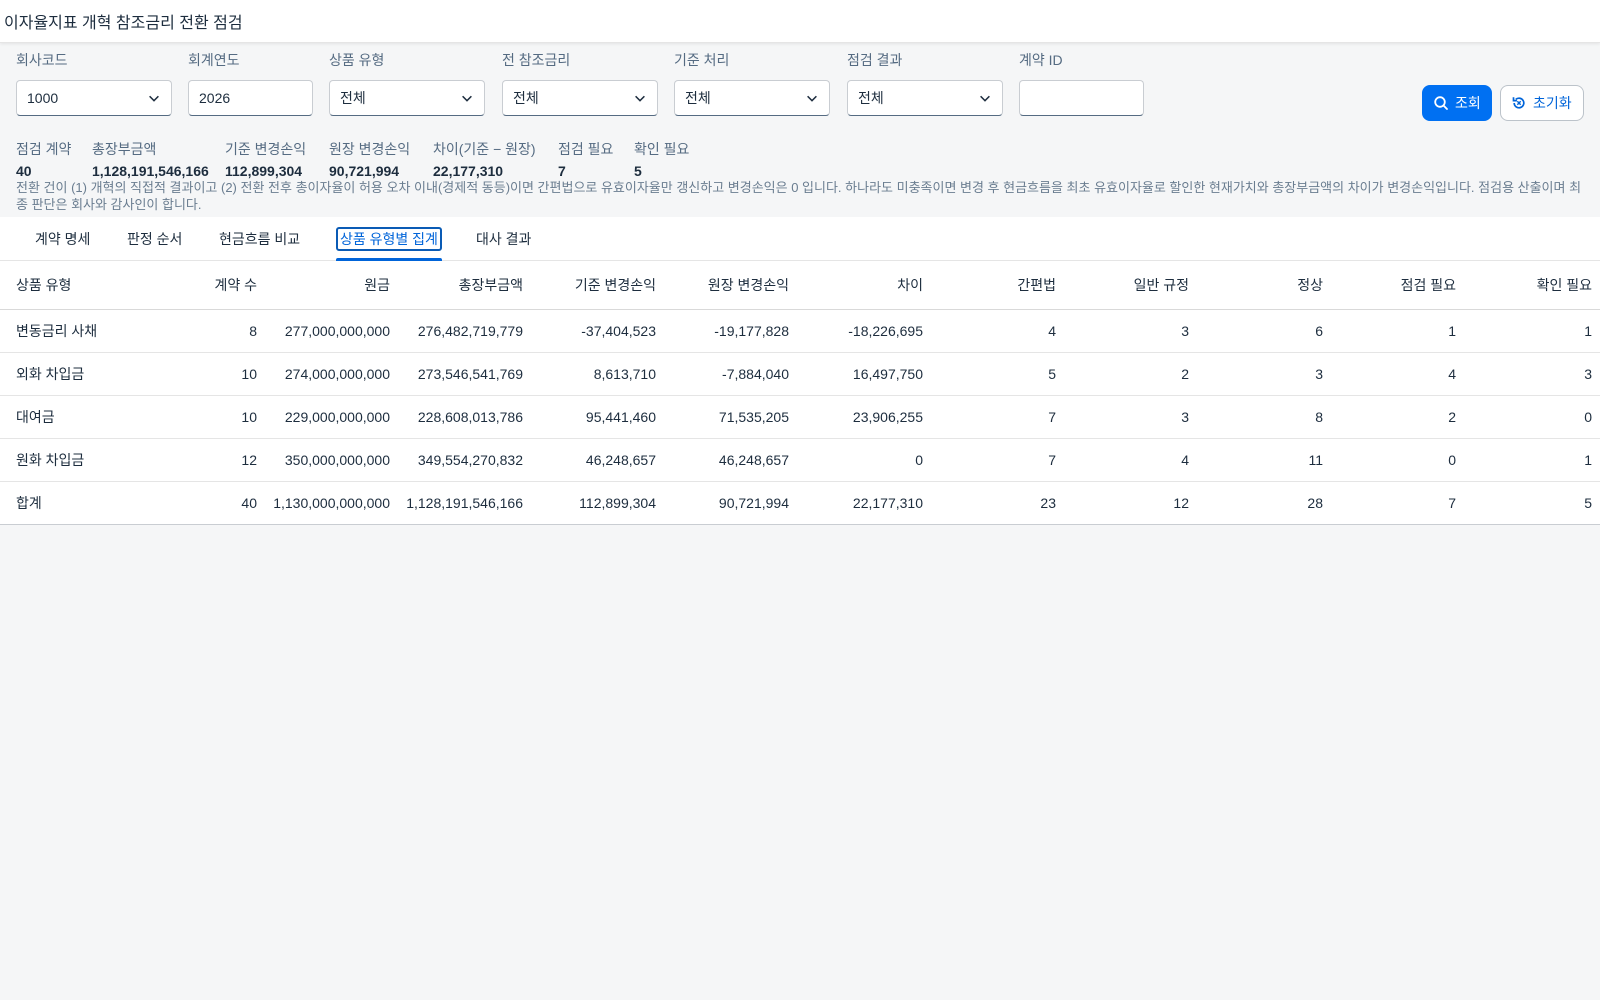  I want to click on kpi-label: 기준 변경손익, so click(266, 149).